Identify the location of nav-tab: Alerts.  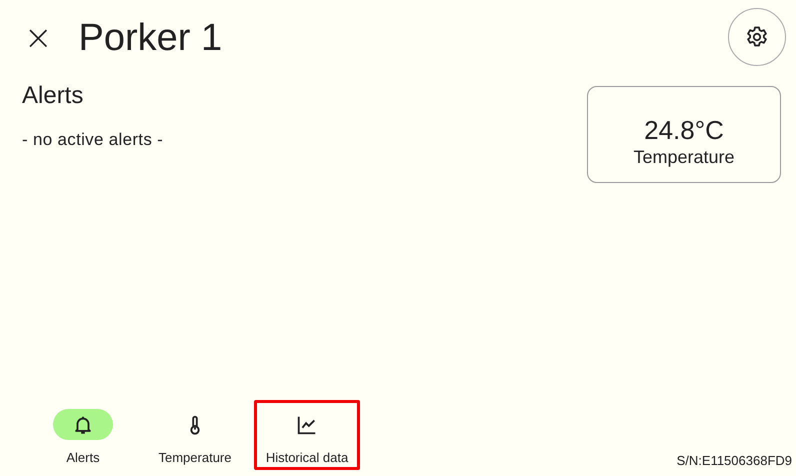
(83, 435).